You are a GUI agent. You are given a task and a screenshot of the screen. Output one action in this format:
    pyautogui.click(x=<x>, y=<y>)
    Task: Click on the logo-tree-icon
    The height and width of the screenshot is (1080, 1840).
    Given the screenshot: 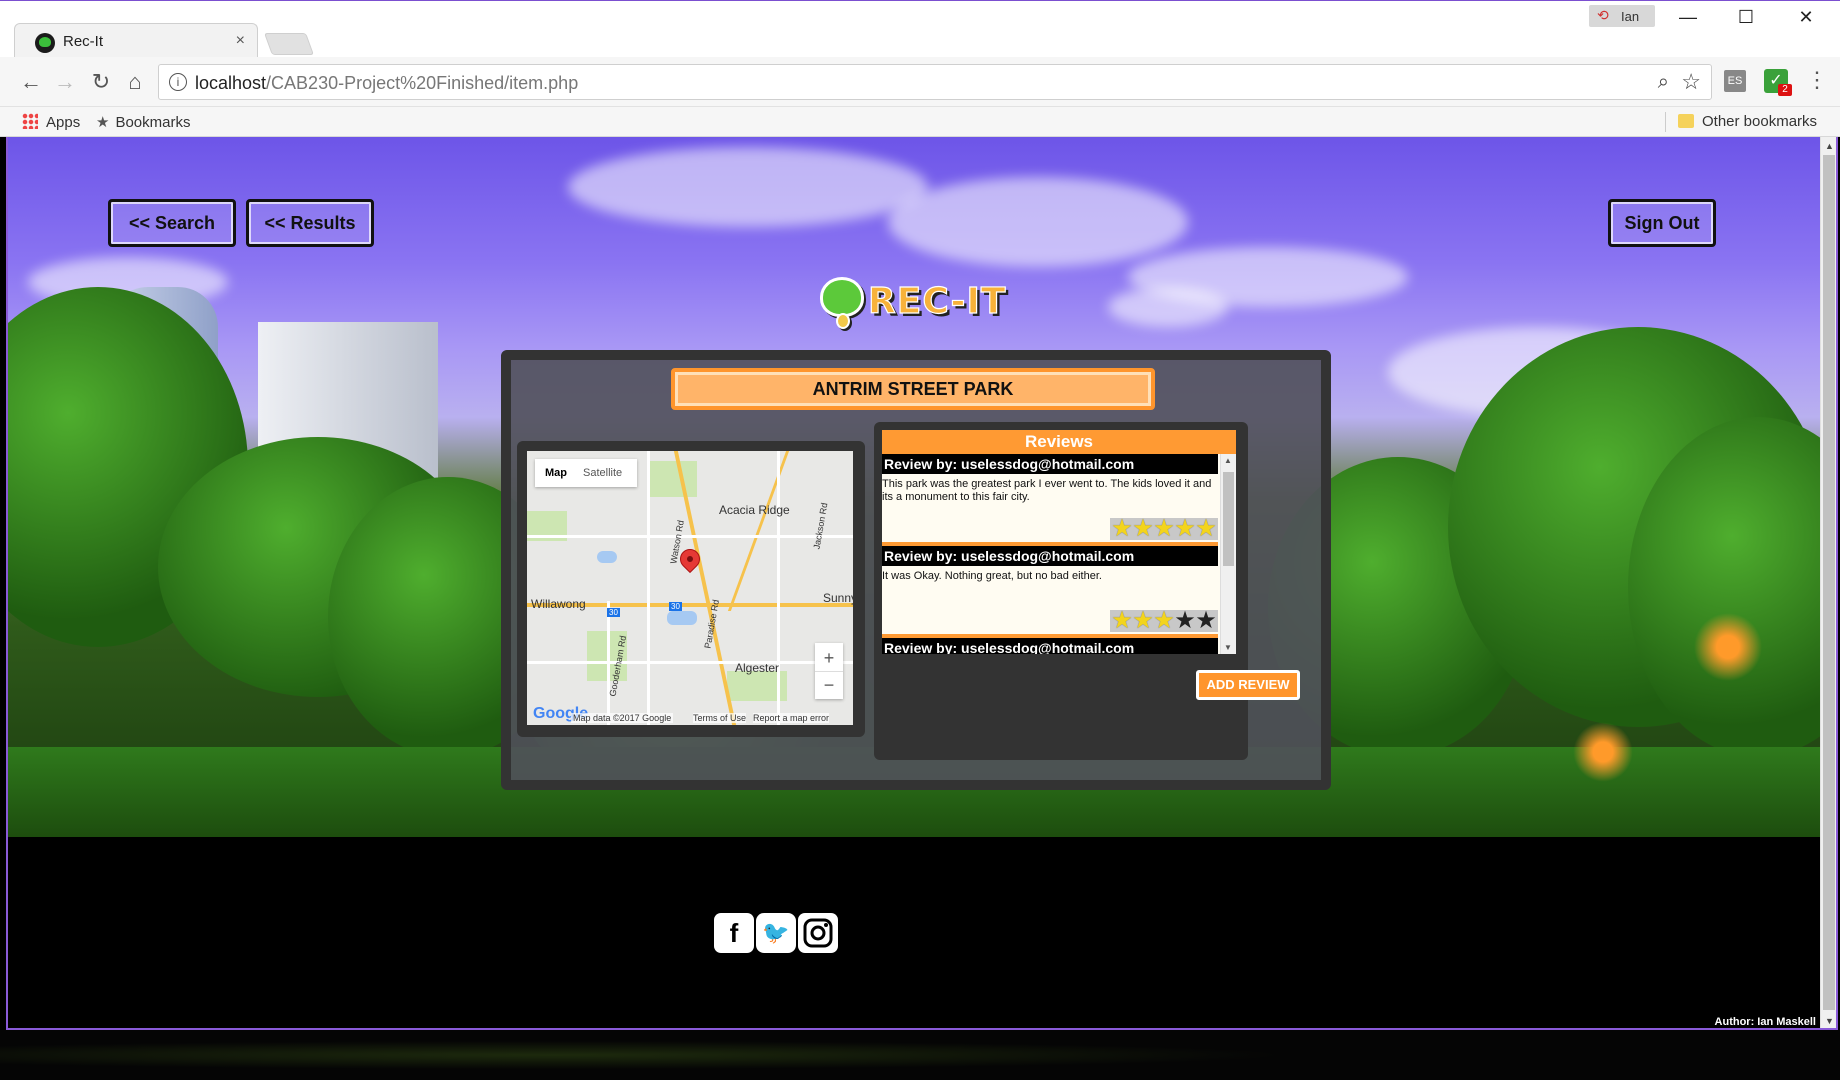 What is the action you would take?
    pyautogui.click(x=842, y=297)
    